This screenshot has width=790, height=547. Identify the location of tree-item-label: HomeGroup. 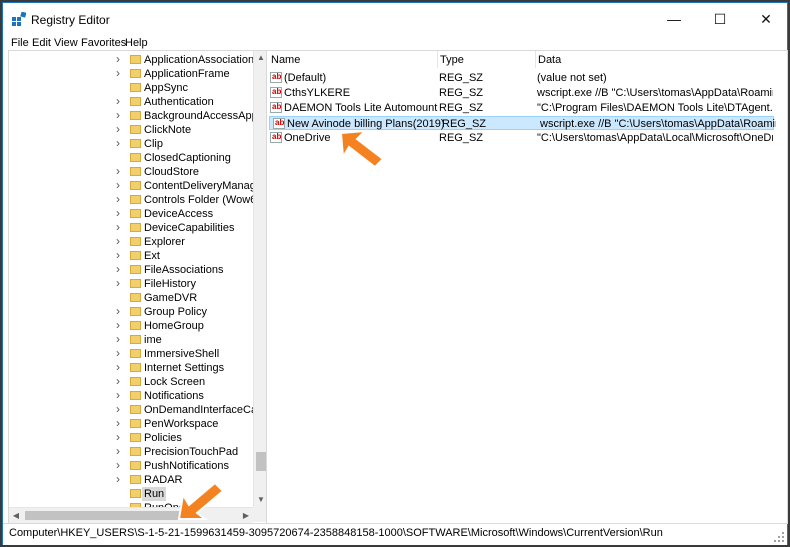
(174, 326).